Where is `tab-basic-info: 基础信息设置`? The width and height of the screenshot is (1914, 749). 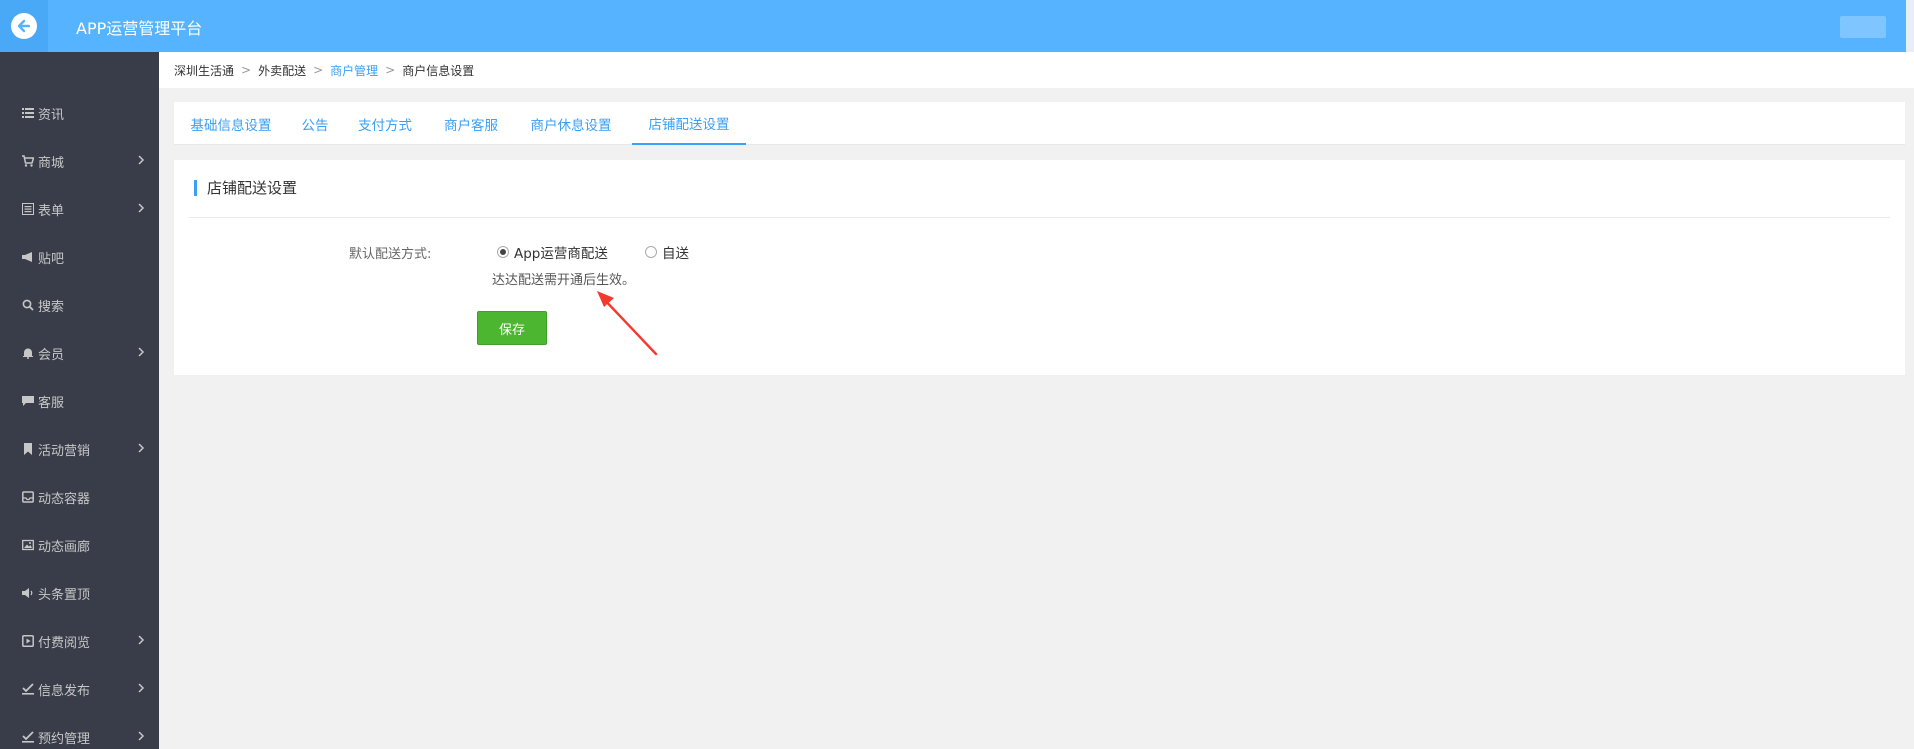 tab-basic-info: 基础信息设置 is located at coordinates (231, 123).